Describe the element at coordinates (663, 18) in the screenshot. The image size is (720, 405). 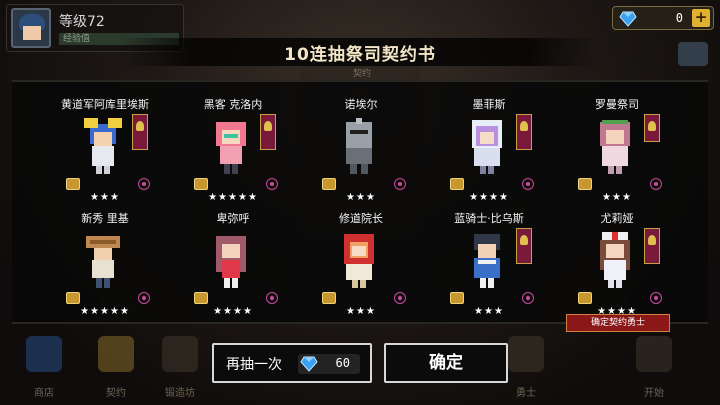
I see `gem-currency: 0 +` at that location.